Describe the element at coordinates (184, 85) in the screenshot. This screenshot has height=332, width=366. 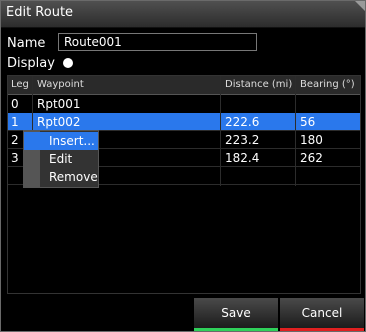
I see `table-header: Leg Waypoint Distance (mi) Bearing (°)` at that location.